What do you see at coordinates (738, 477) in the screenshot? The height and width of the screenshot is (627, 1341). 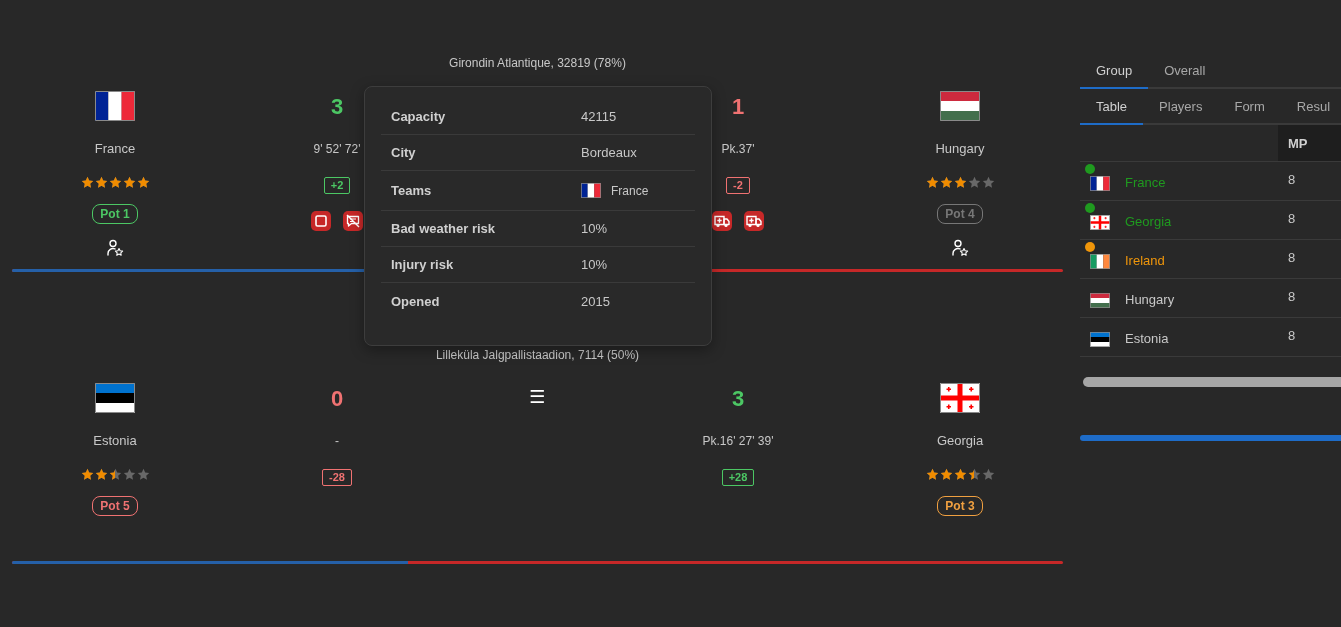 I see `goal-difference-label: +28` at bounding box center [738, 477].